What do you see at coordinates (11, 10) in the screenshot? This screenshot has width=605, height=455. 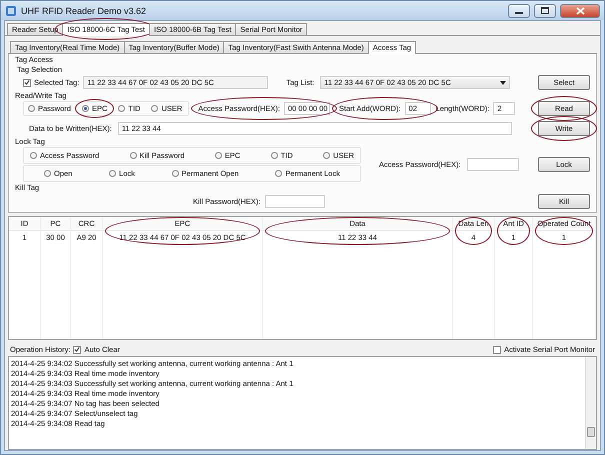 I see `app-icon` at bounding box center [11, 10].